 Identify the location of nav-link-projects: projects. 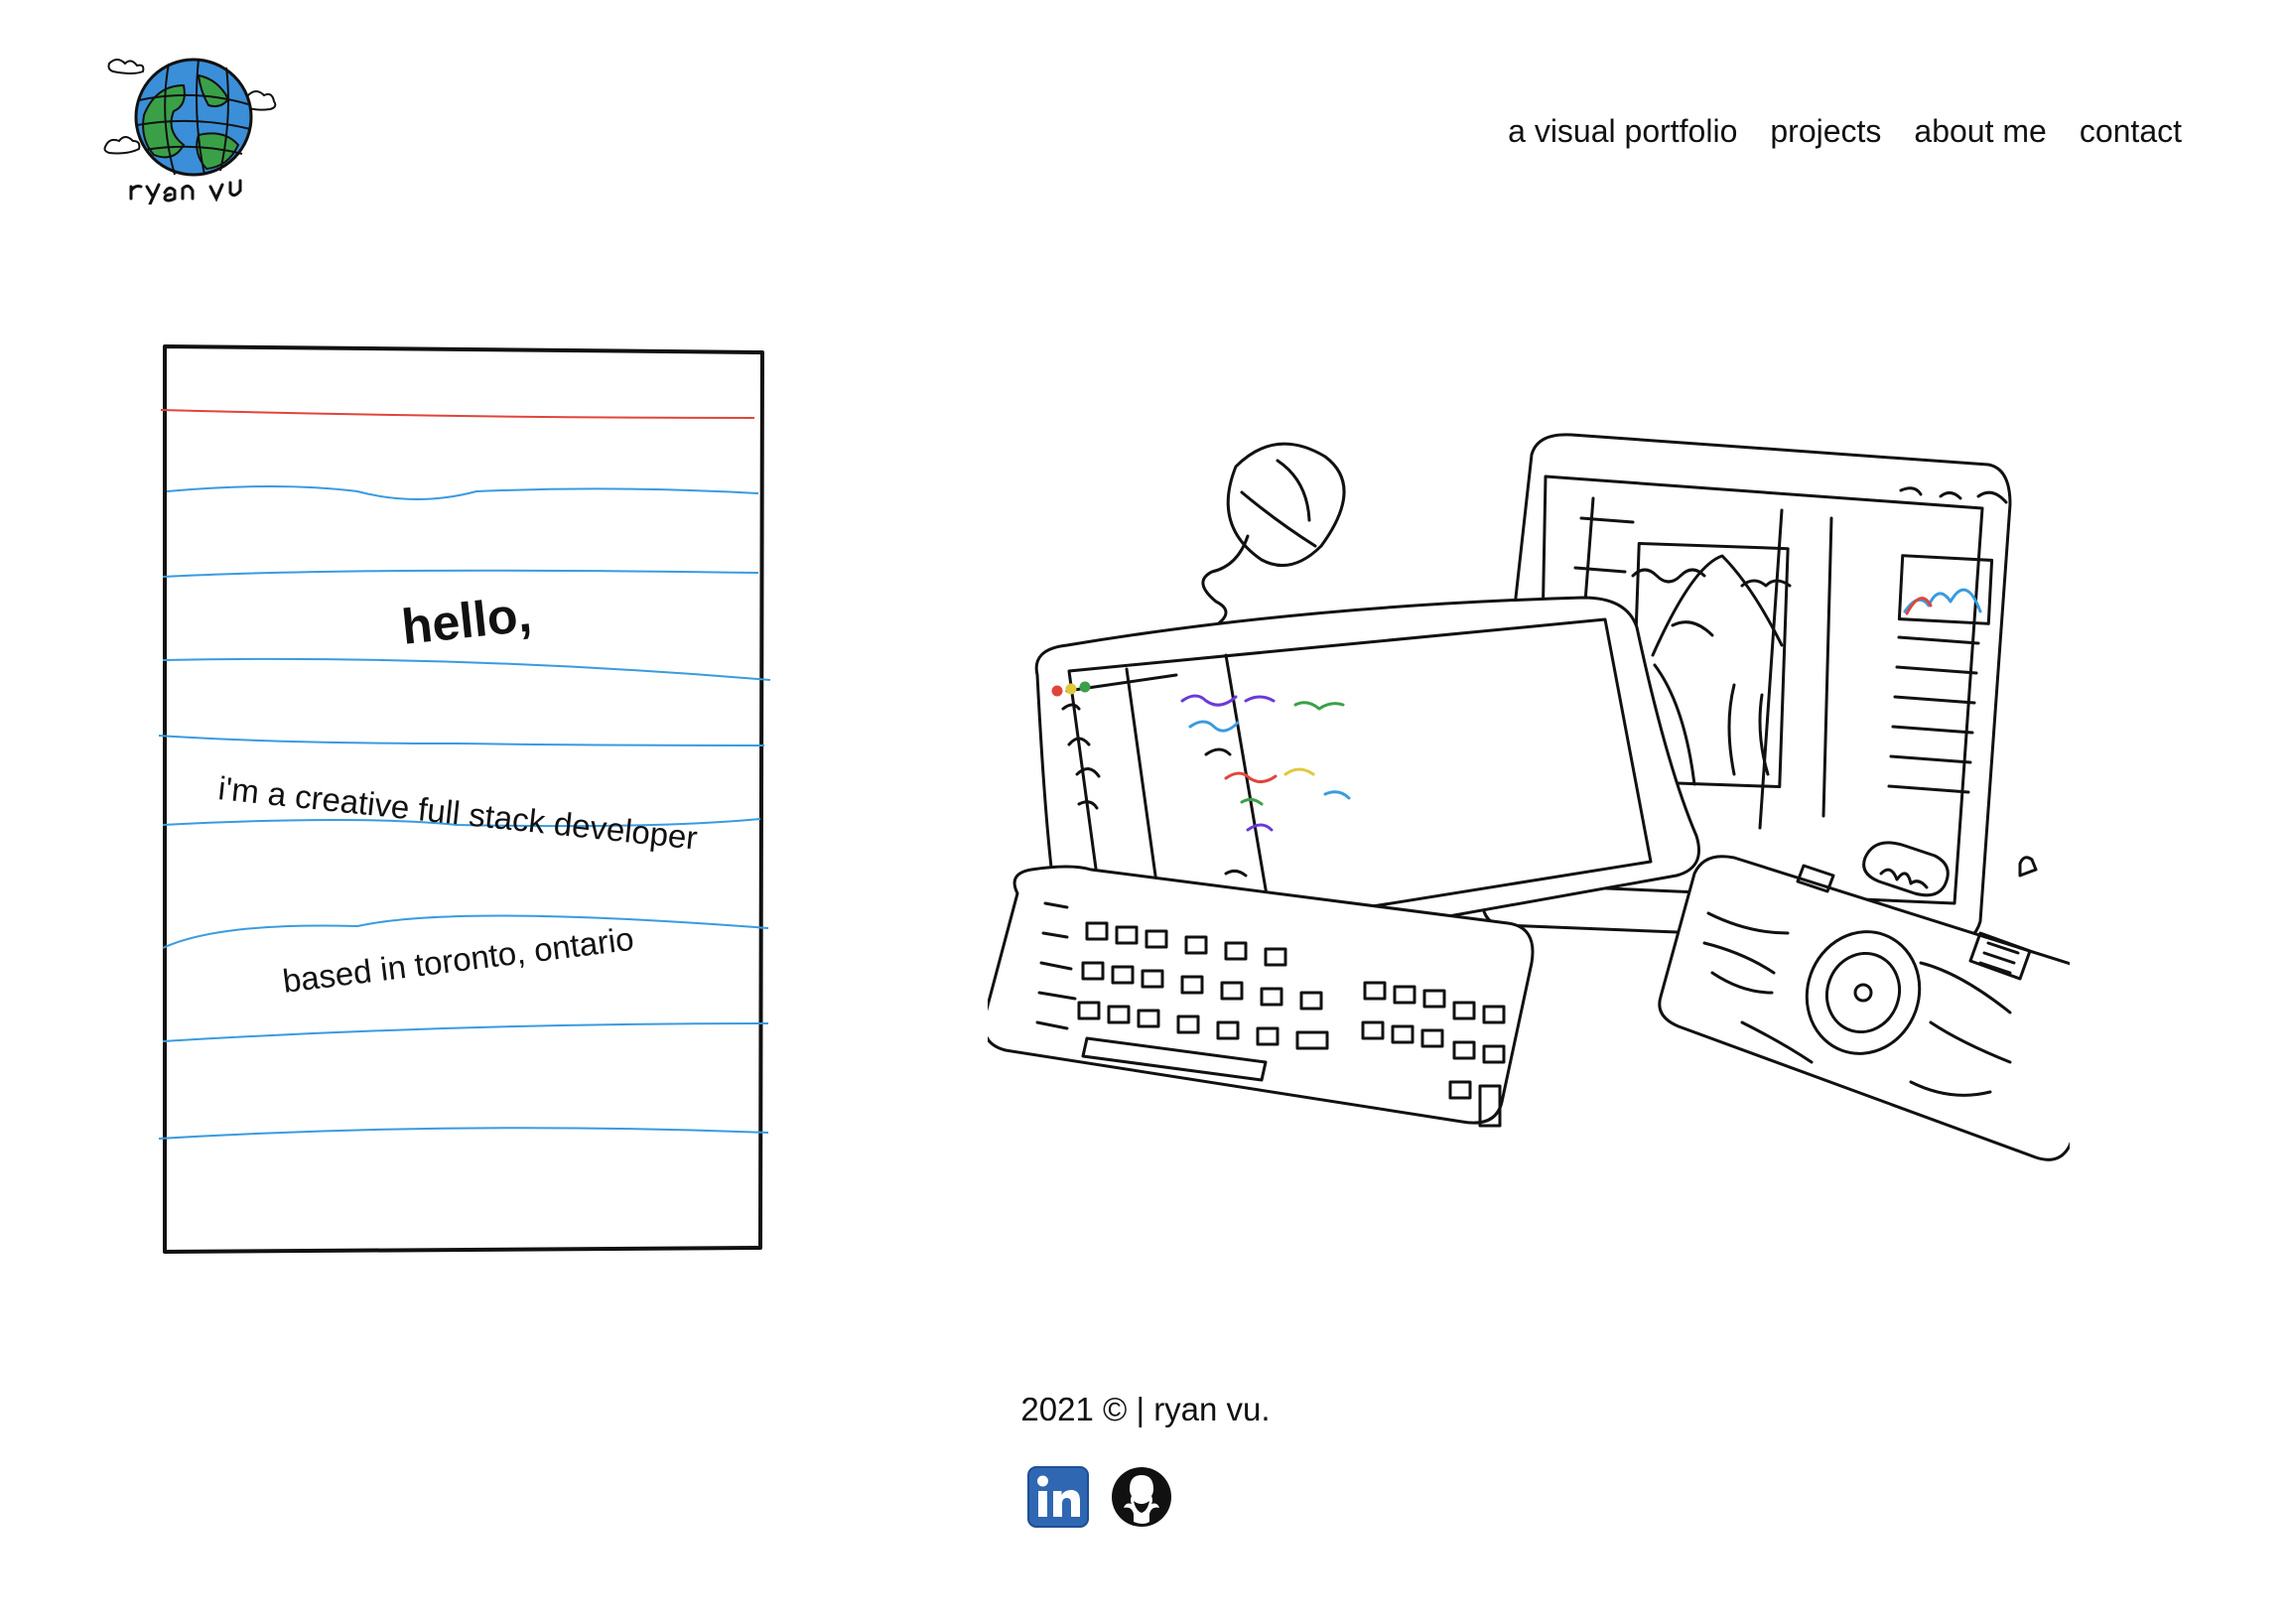
(1825, 131).